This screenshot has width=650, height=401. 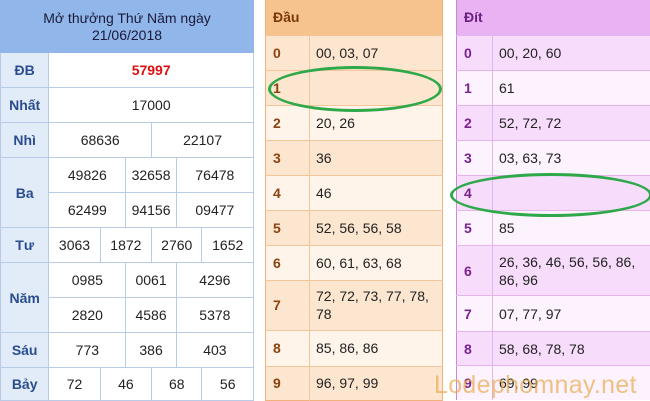 What do you see at coordinates (151, 210) in the screenshot?
I see `prize-value: 94156` at bounding box center [151, 210].